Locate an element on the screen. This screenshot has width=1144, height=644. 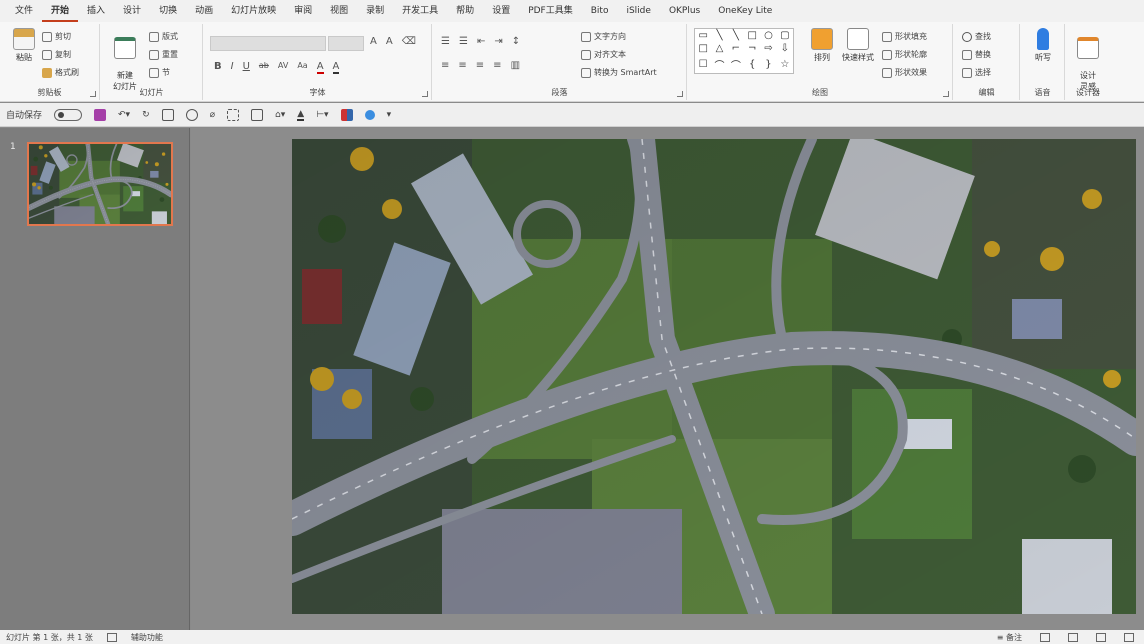
change-case-button: Aa is located at coordinates (302, 67).